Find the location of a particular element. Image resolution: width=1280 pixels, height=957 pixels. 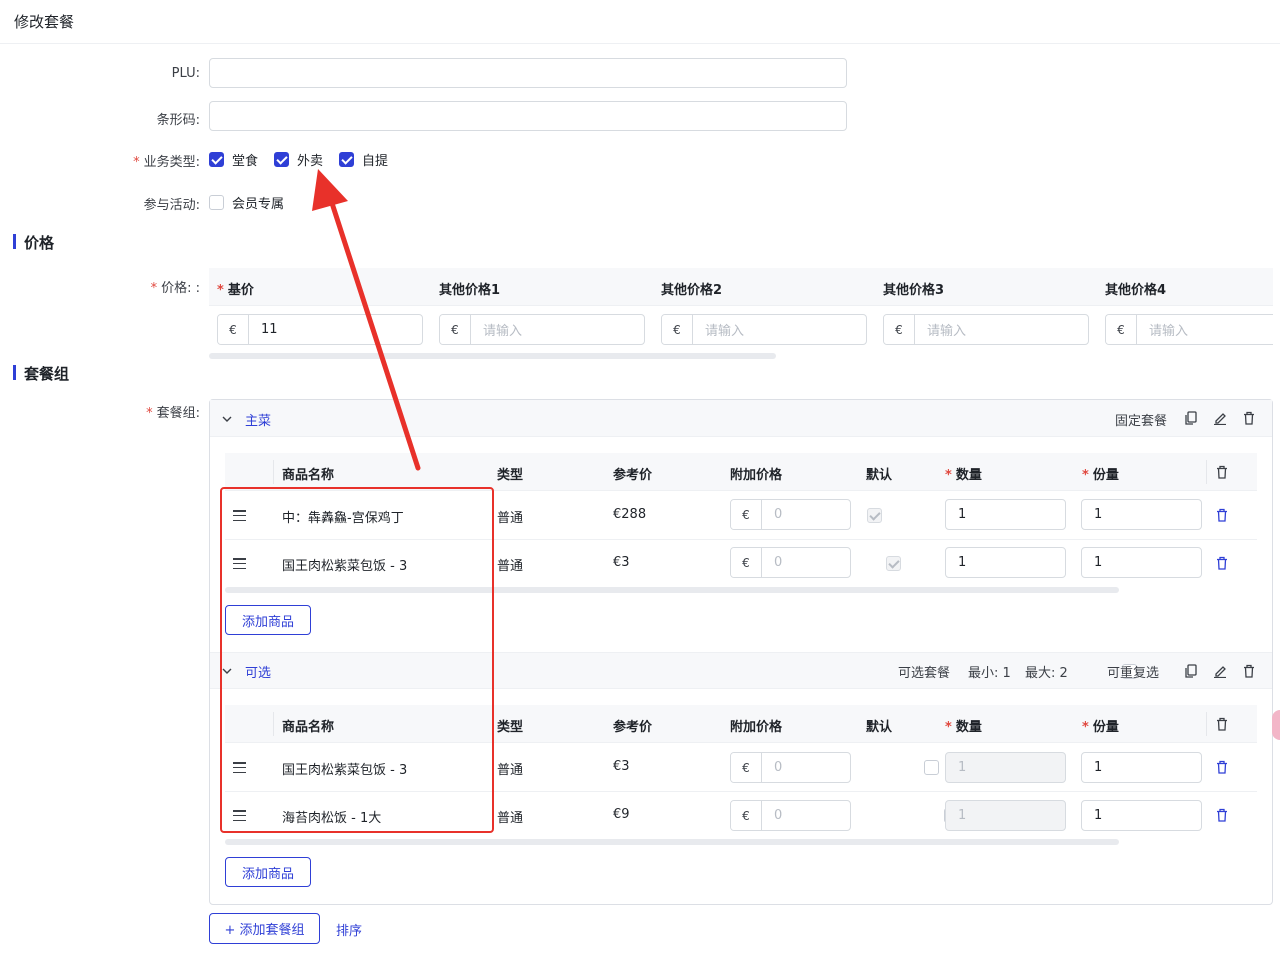

price-col-other3: 其他价格3 is located at coordinates (914, 290).